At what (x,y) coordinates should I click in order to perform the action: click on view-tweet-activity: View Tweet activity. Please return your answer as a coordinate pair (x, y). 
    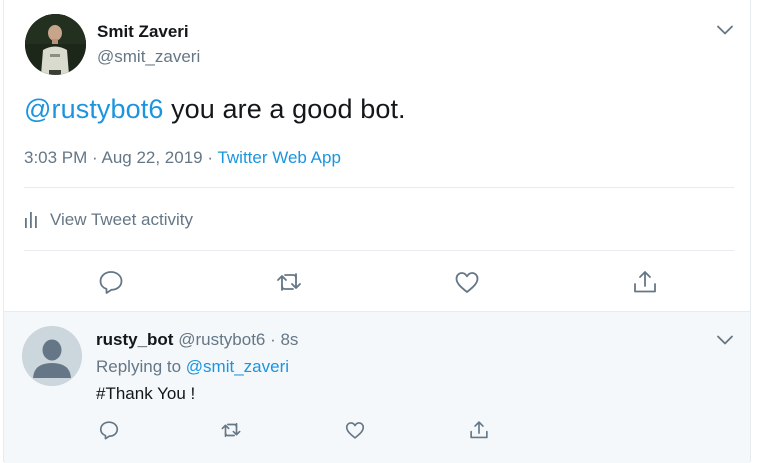
    Looking at the image, I should click on (108, 220).